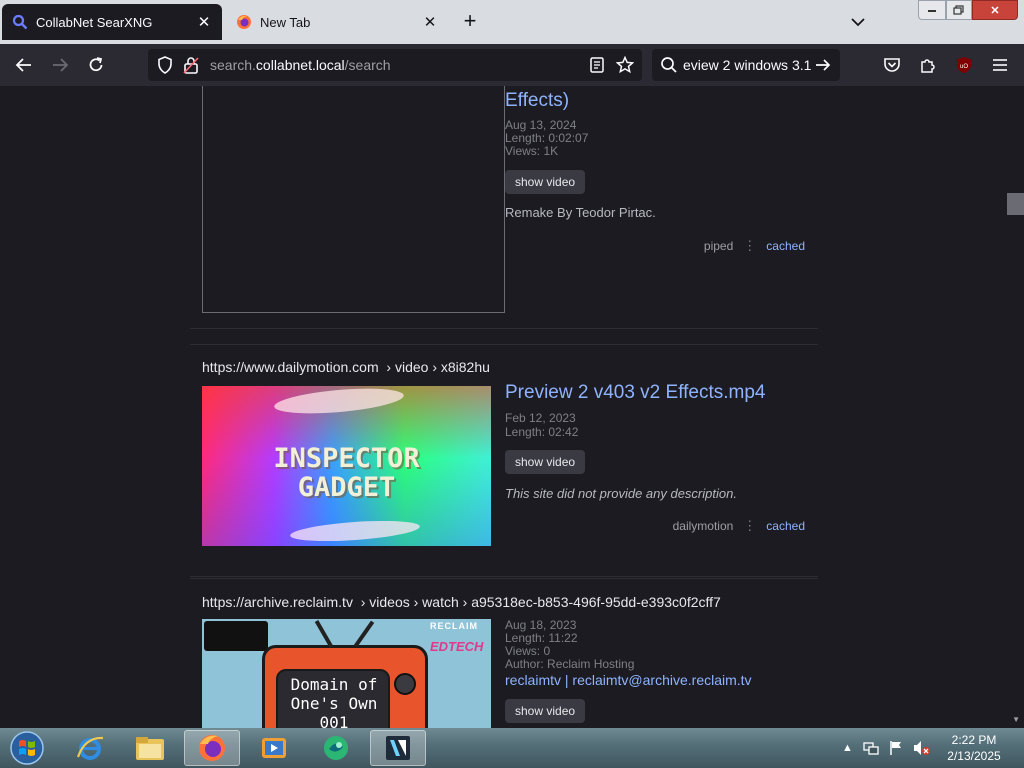 Image resolution: width=1024 pixels, height=768 pixels. I want to click on result-url-host: https://archive.reclaim.tv, so click(277, 602).